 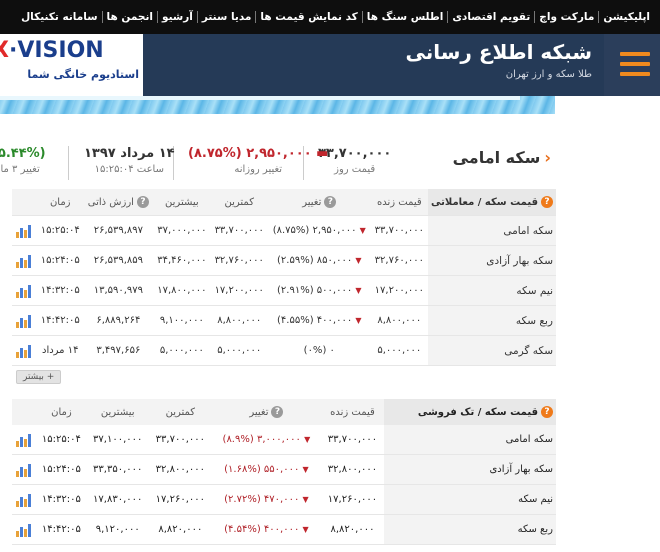 I want to click on monthly-change: (۶۵.۴۴%) تغییر ۳ ماهه, so click(x=23, y=160).